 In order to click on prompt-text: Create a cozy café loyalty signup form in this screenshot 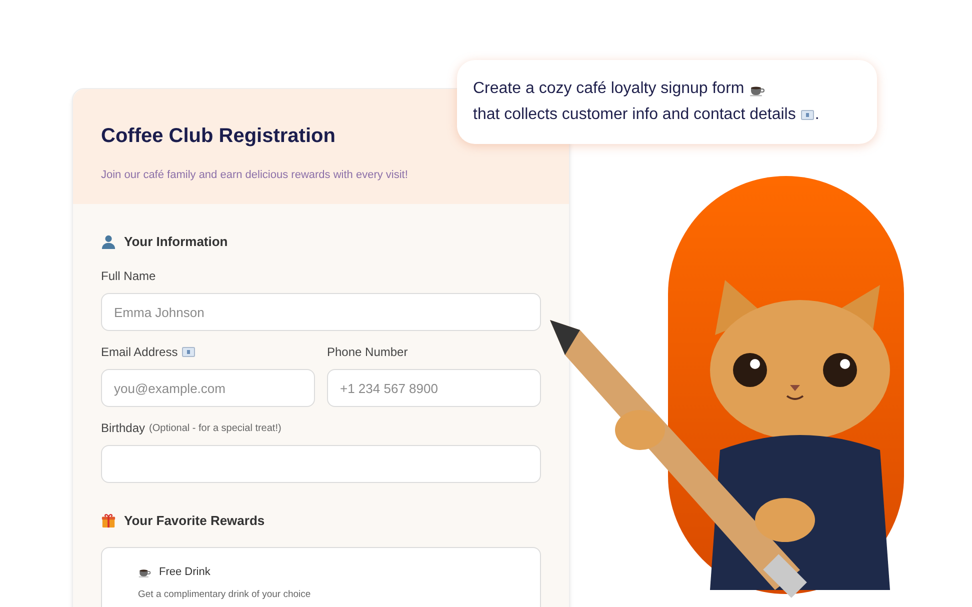, I will do `click(608, 89)`.